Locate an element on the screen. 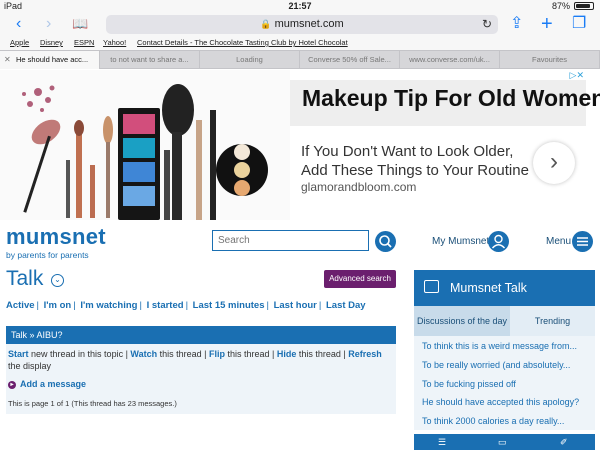  filter-15-min: Last 15 minutes is located at coordinates (229, 305).